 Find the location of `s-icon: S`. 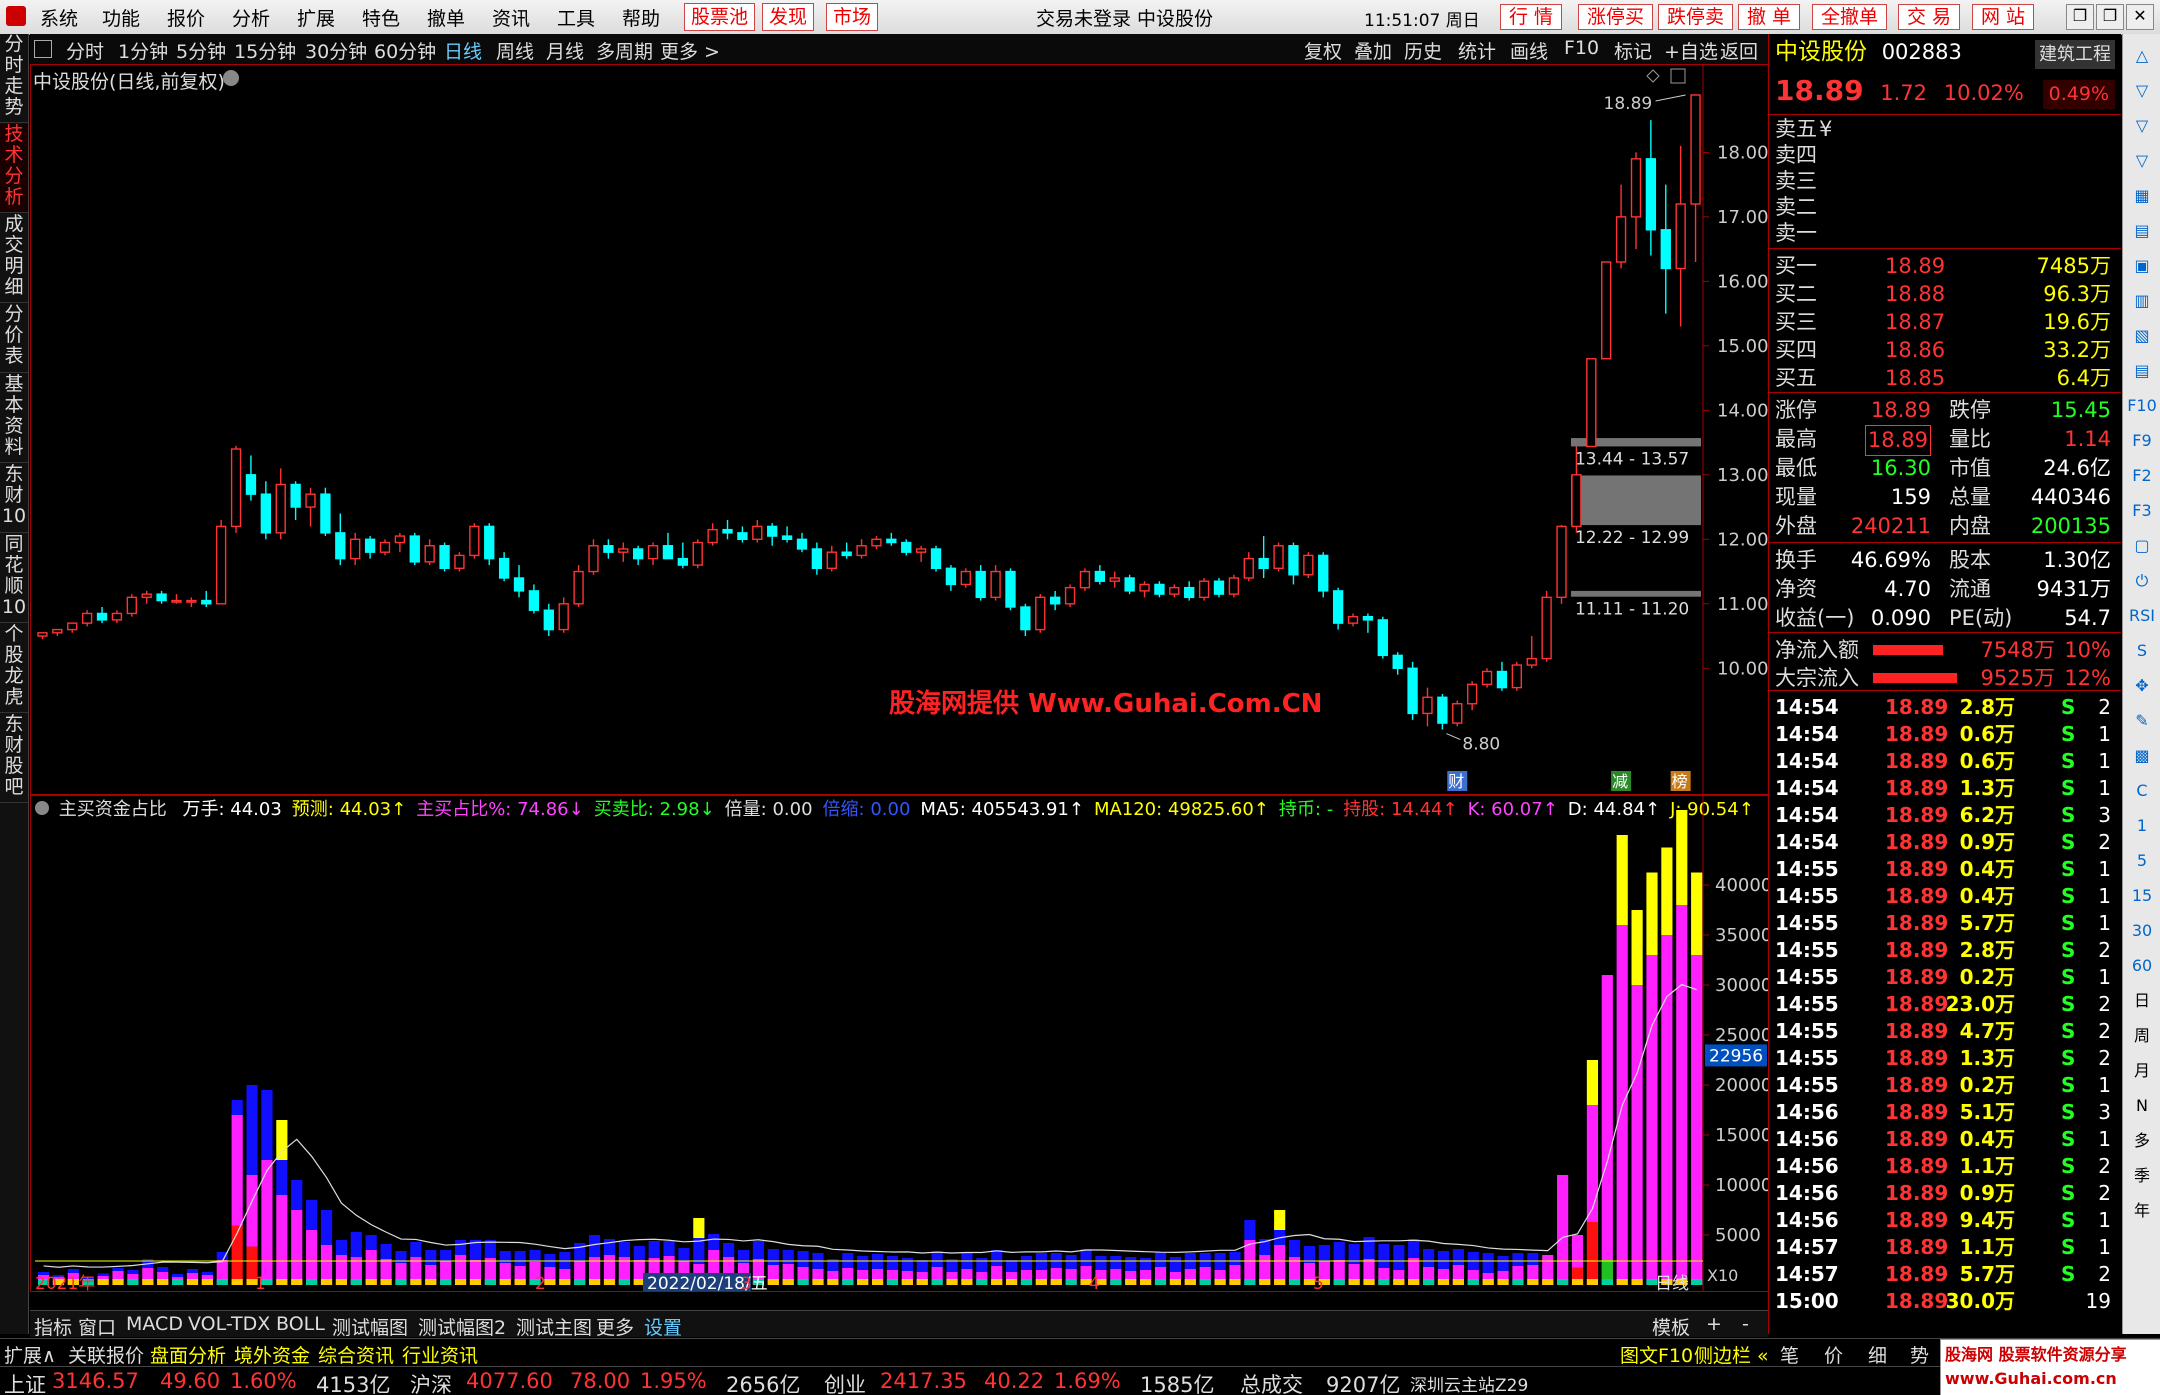

s-icon: S is located at coordinates (2142, 651).